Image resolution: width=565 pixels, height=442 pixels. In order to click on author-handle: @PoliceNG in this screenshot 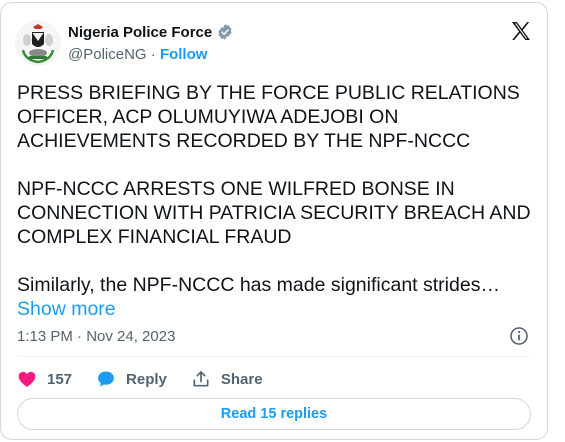, I will do `click(107, 54)`.